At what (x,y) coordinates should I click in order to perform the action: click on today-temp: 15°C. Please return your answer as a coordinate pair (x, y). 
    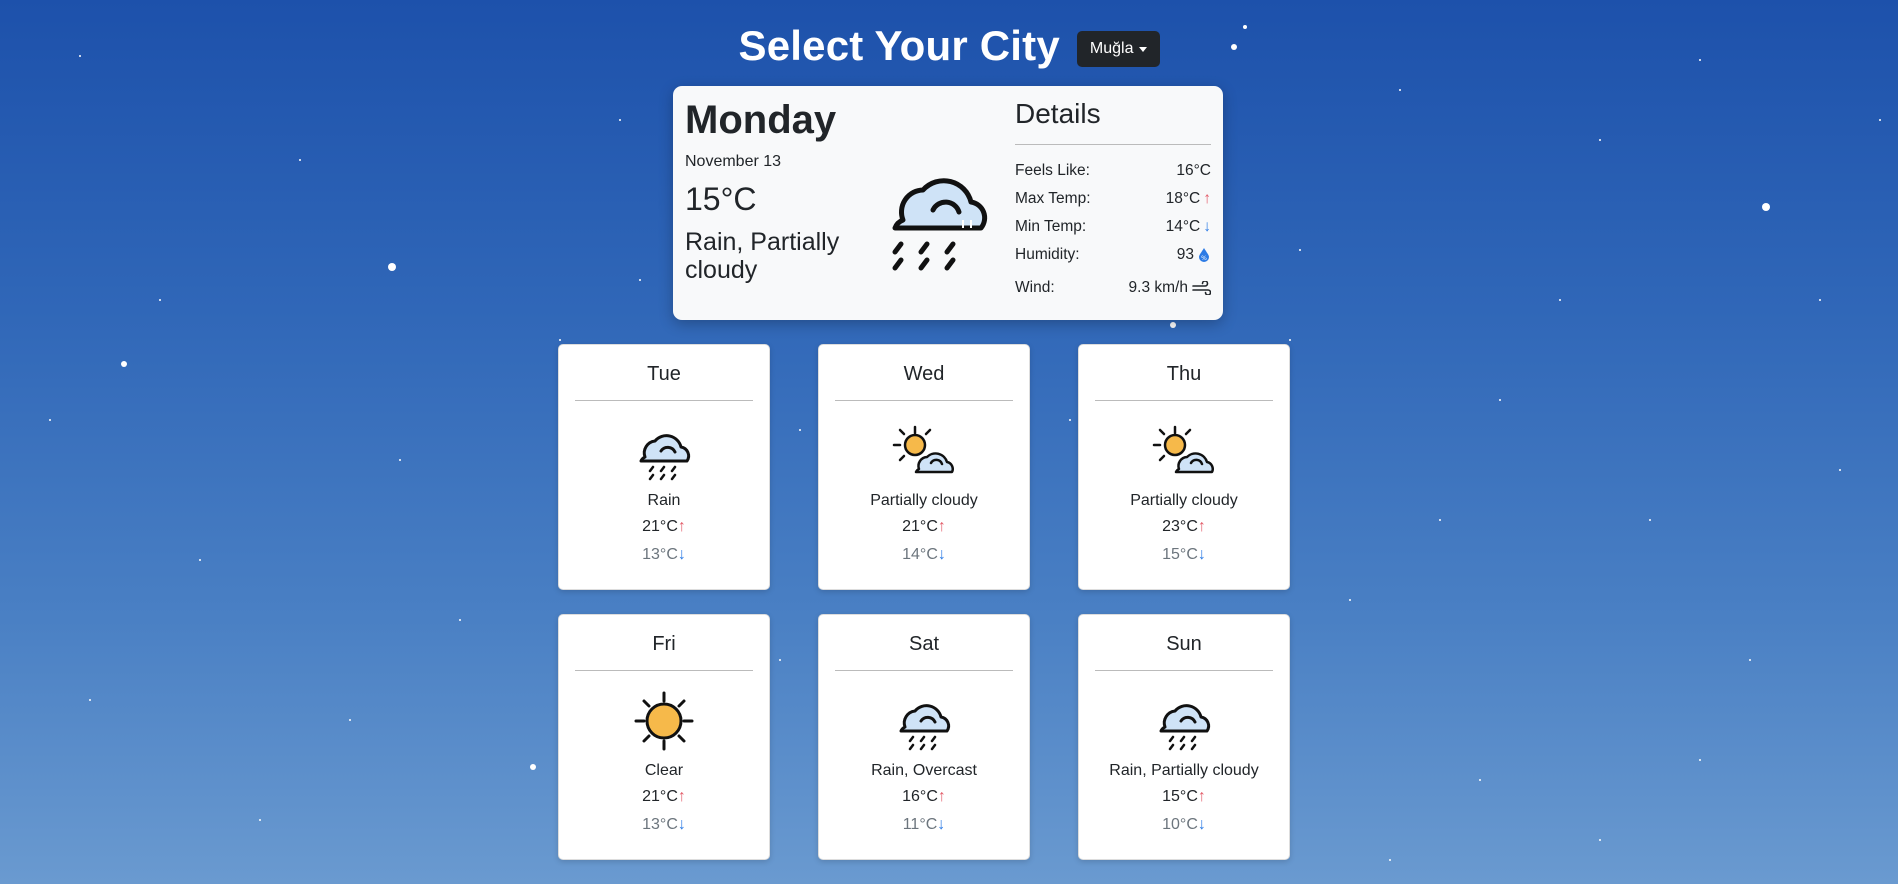
    Looking at the image, I should click on (721, 199).